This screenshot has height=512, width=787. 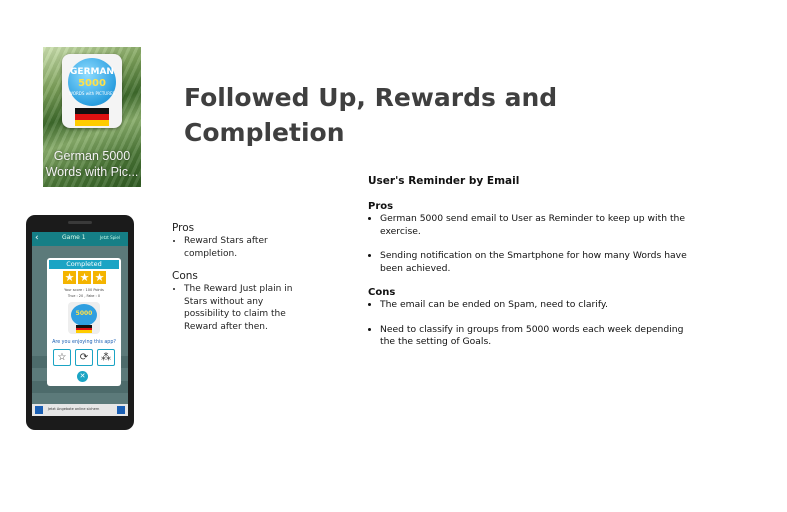 I want to click on rating-options: ☆ ⟳ ⁂, so click(x=85, y=357).